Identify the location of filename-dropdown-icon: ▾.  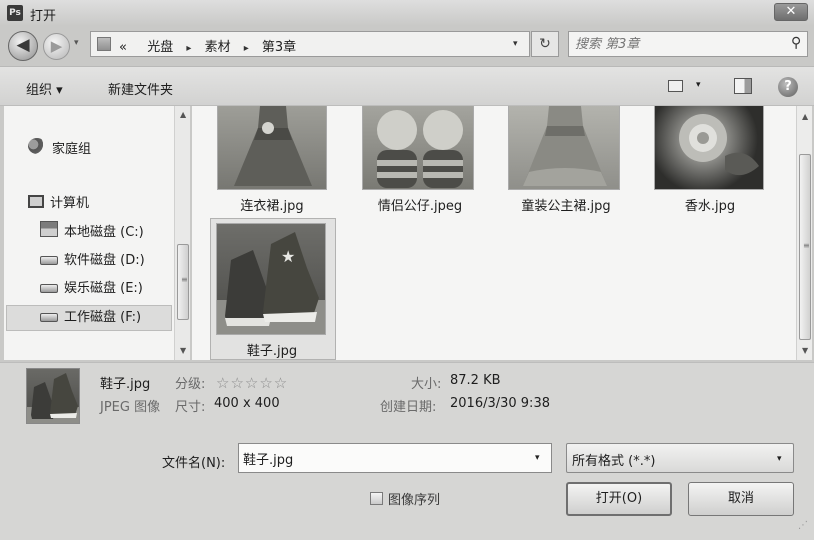
(537, 458).